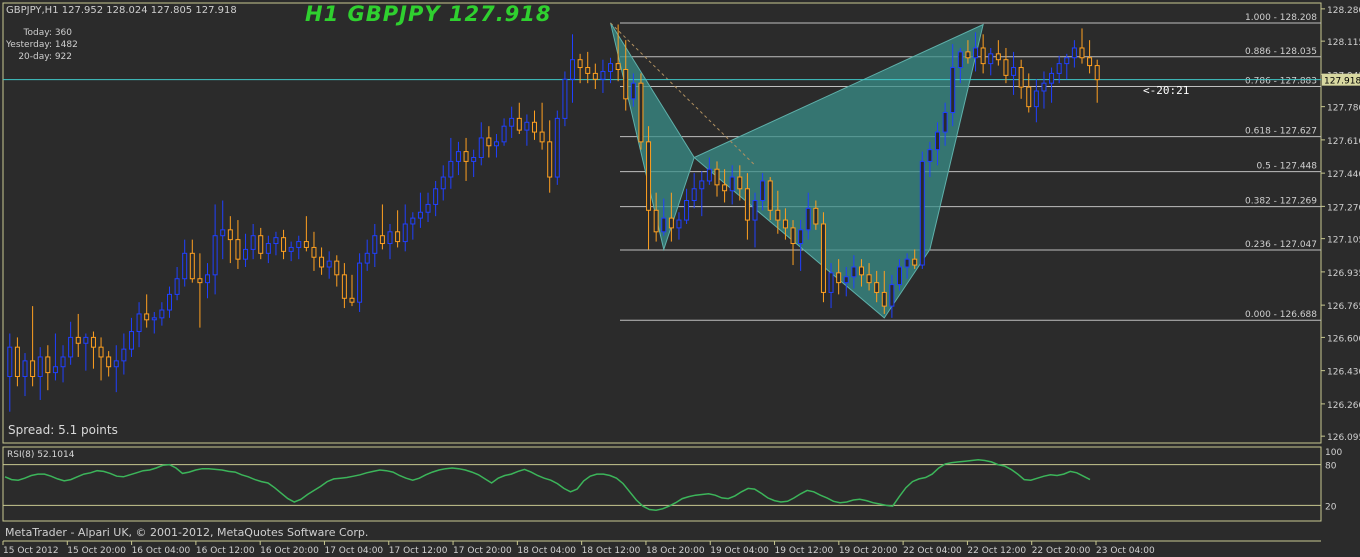 Image resolution: width=1360 pixels, height=557 pixels. Describe the element at coordinates (1281, 315) in the screenshot. I see `fibonacci-level-label: 0.000 - 126.688` at that location.